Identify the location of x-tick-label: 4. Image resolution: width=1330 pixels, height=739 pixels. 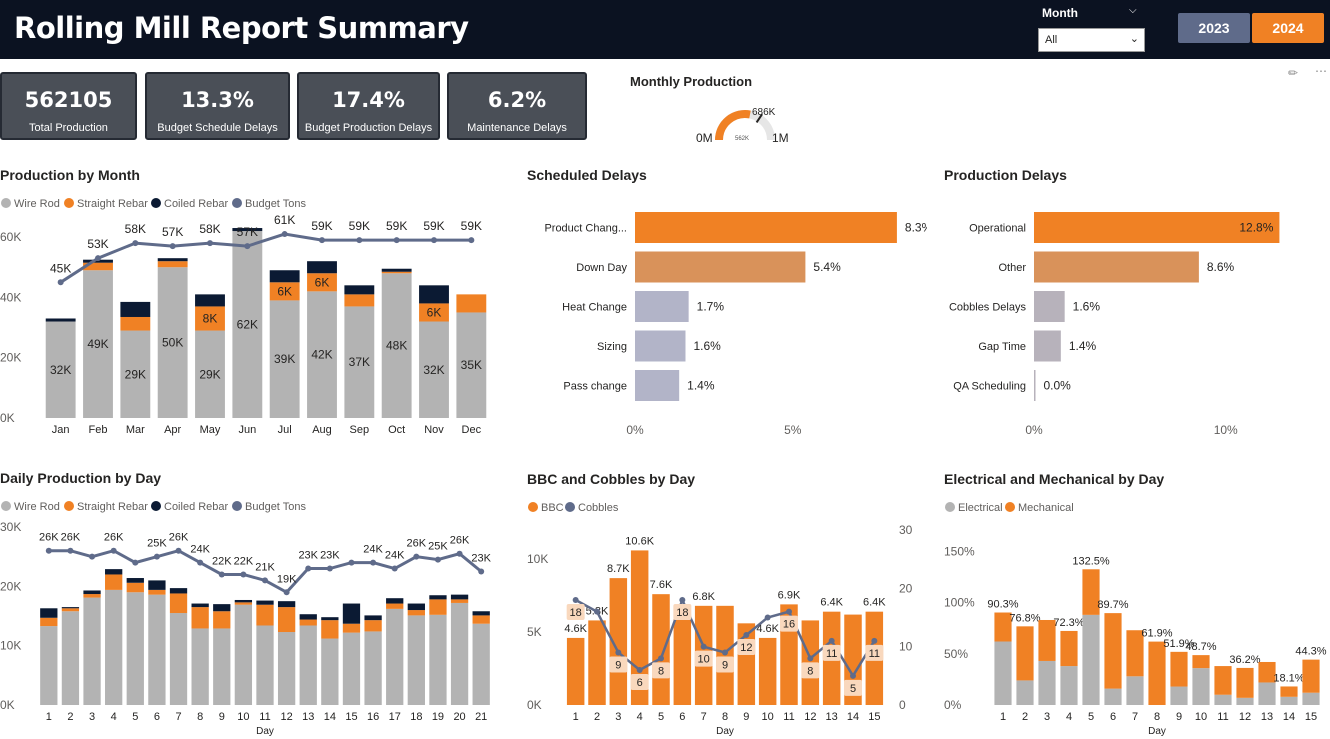
(114, 717).